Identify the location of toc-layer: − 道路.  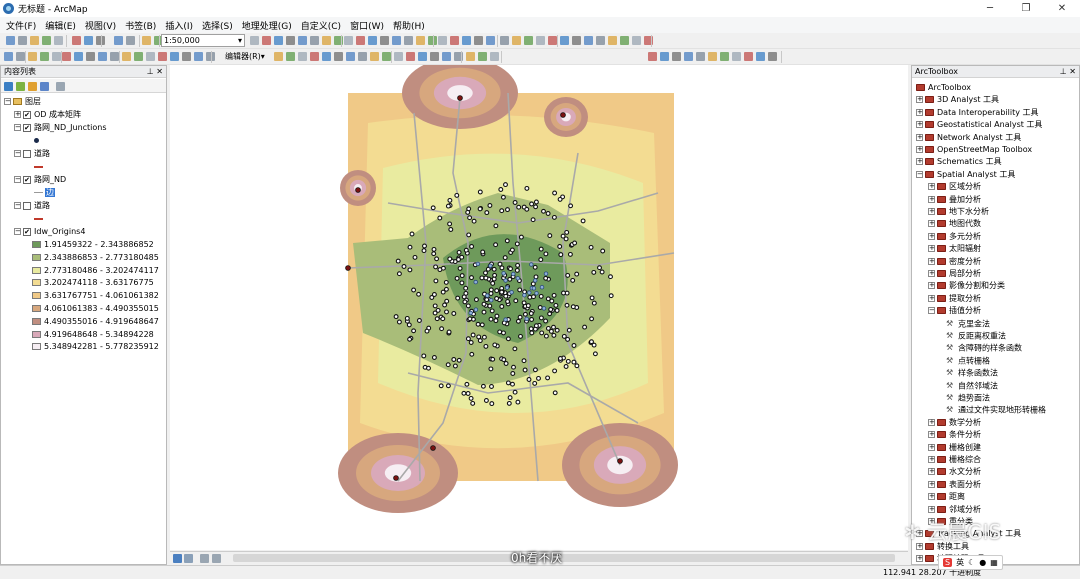
(32, 154).